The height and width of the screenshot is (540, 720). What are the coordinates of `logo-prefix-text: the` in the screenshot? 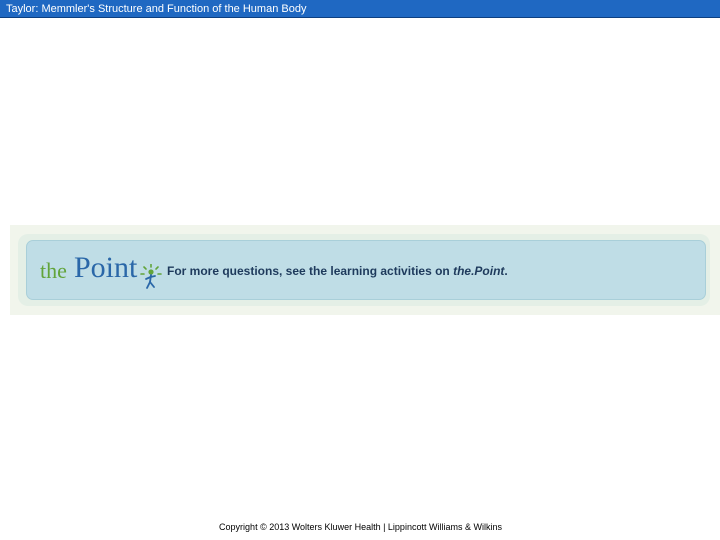 It's located at (53, 270).